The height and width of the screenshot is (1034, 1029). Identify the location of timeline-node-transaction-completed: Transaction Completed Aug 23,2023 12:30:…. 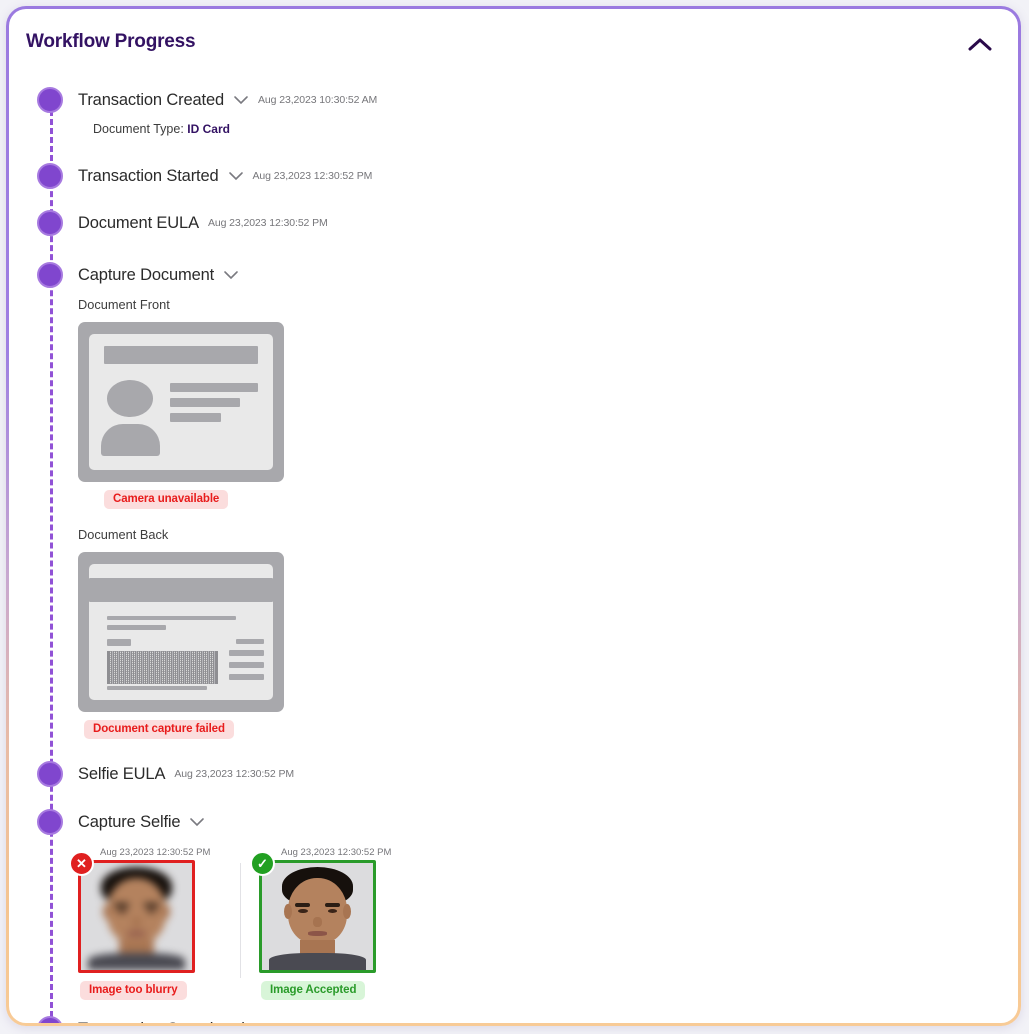
(527, 1020).